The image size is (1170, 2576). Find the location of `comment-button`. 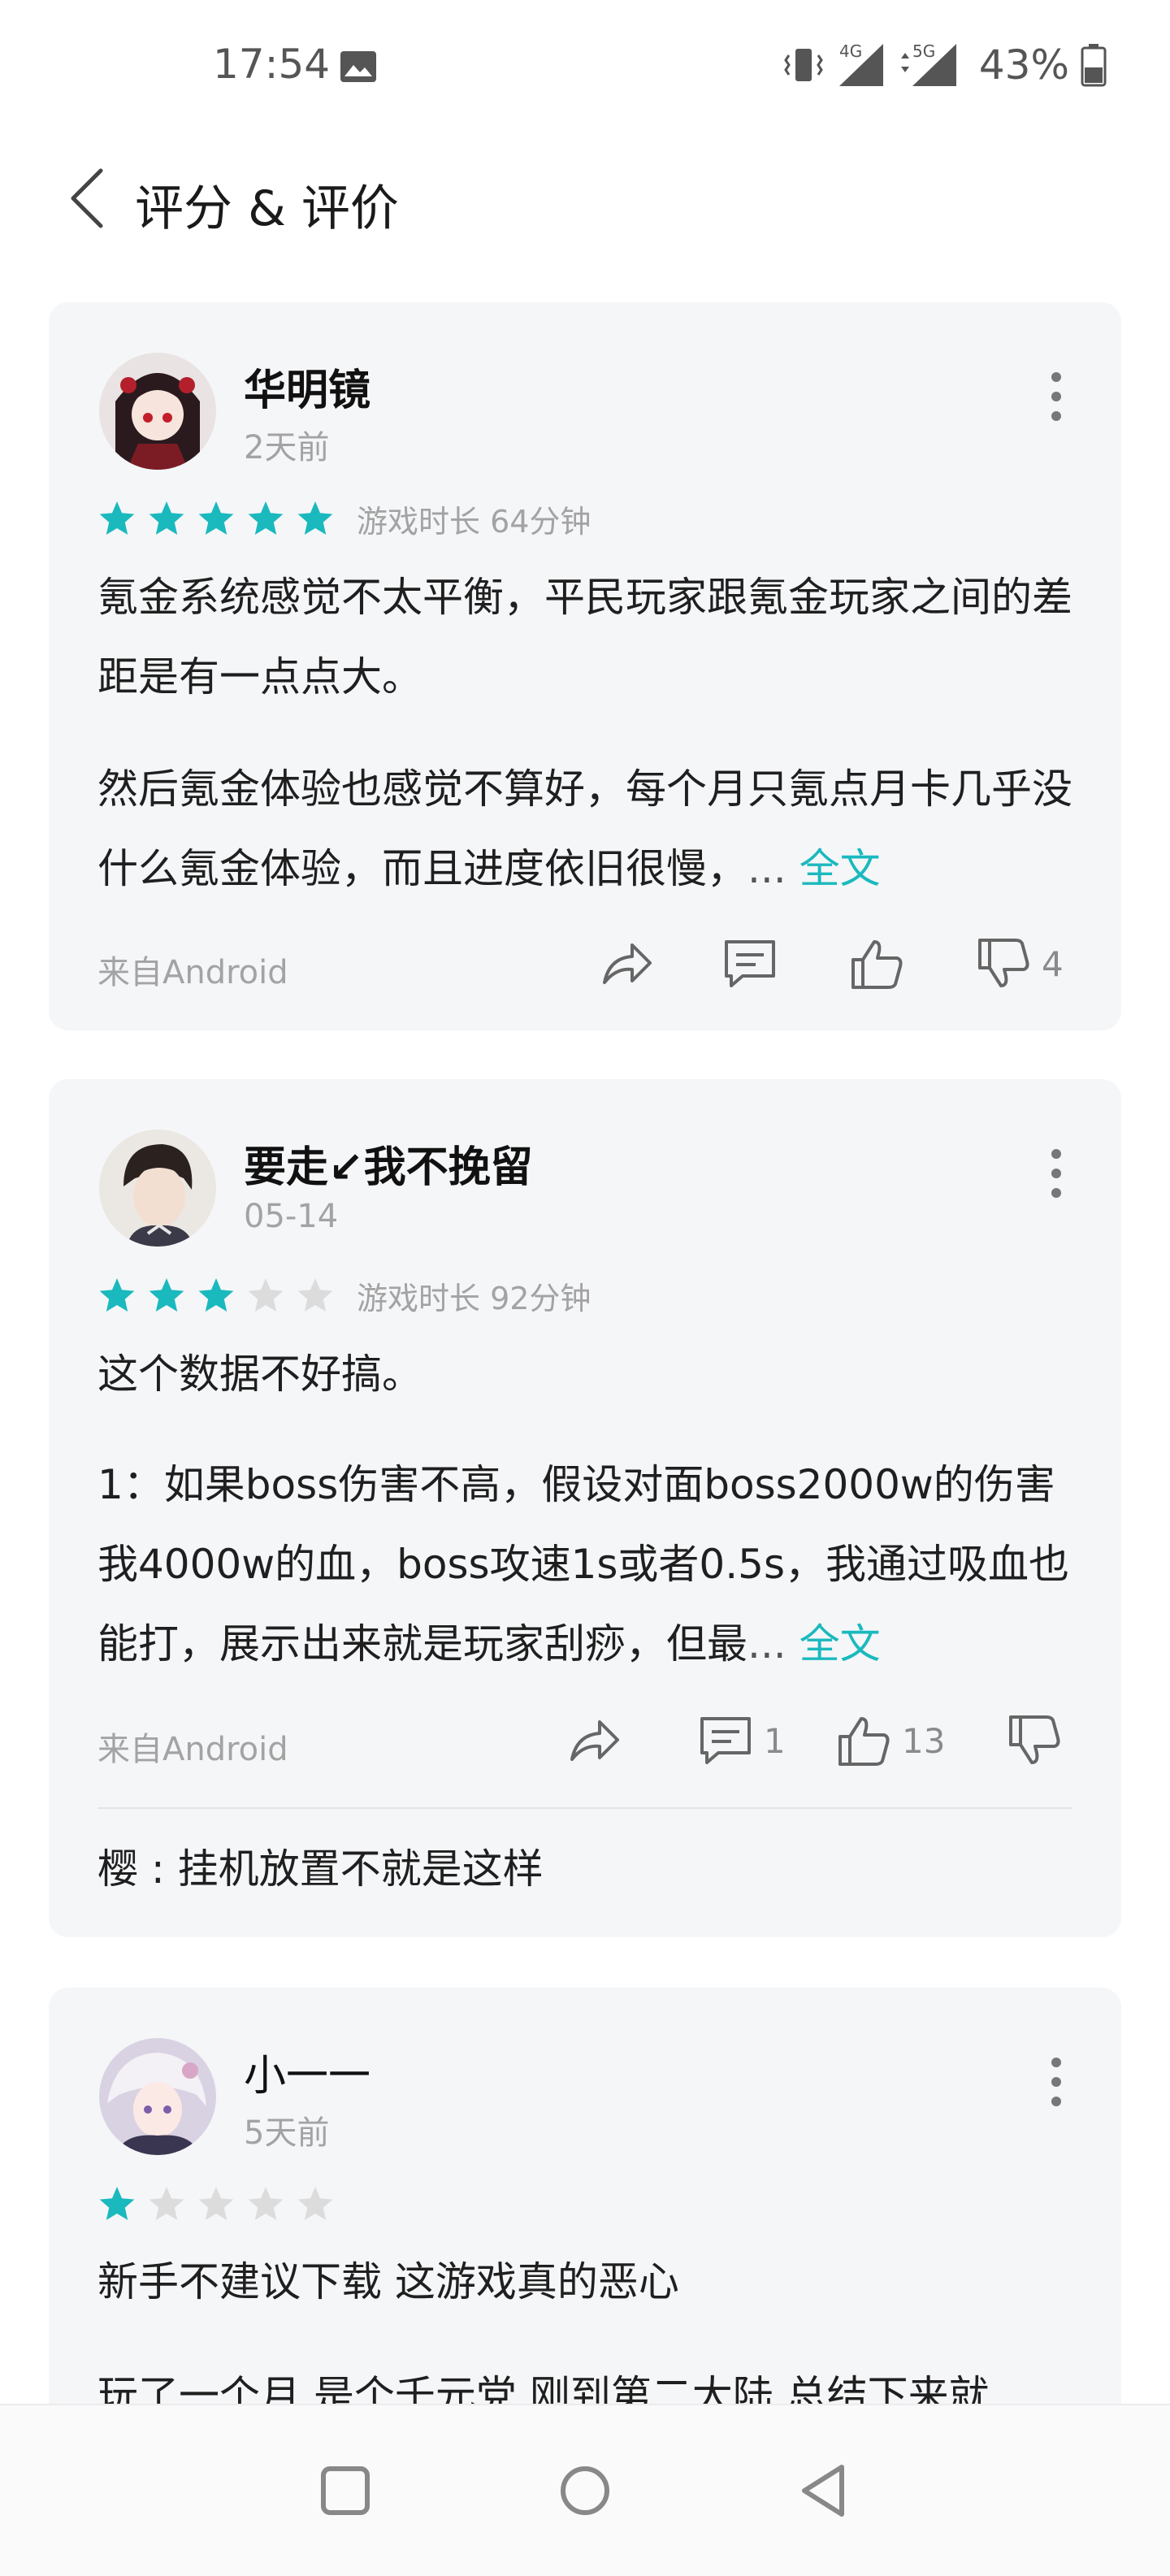

comment-button is located at coordinates (750, 963).